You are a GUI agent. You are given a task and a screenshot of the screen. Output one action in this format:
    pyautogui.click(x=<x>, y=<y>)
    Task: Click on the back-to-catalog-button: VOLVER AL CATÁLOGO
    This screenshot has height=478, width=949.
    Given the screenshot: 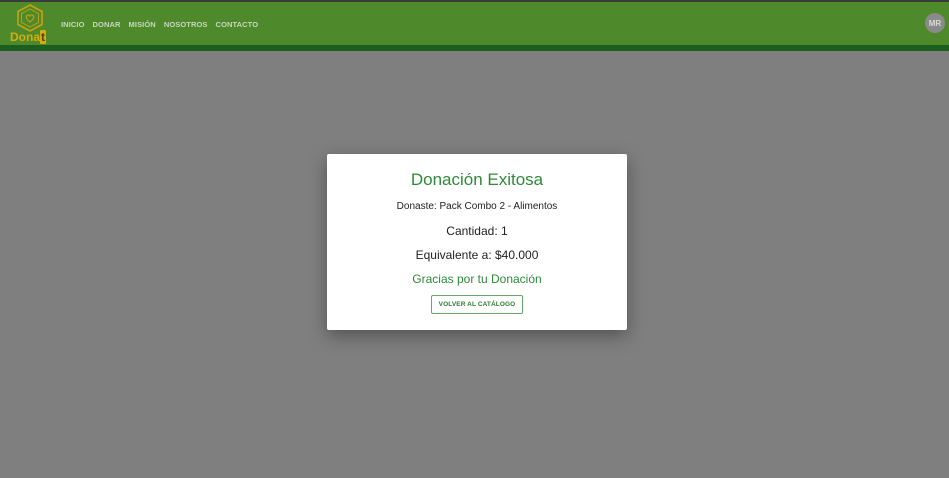 What is the action you would take?
    pyautogui.click(x=477, y=304)
    